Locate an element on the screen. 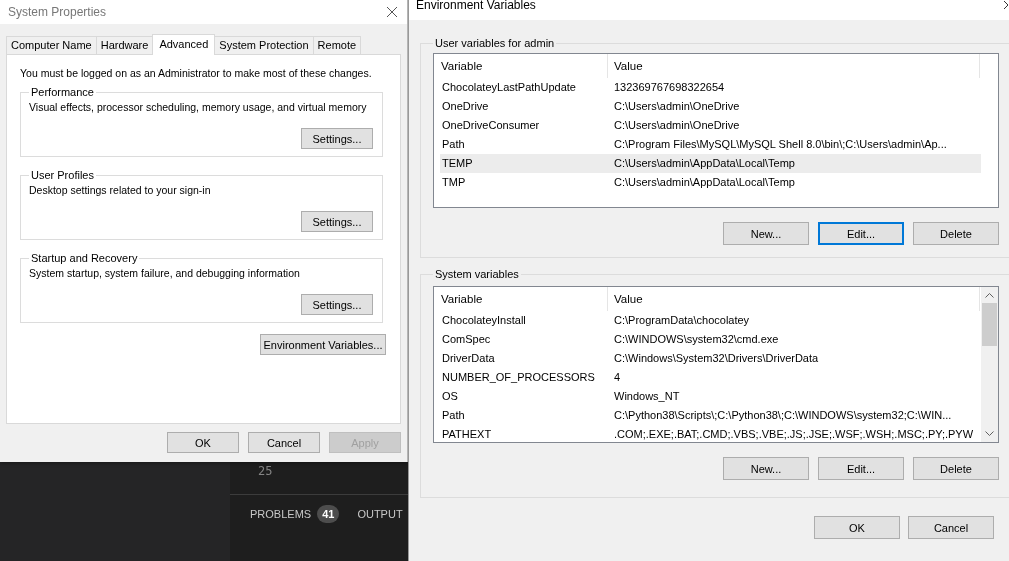  tab: Advanced is located at coordinates (184, 44).